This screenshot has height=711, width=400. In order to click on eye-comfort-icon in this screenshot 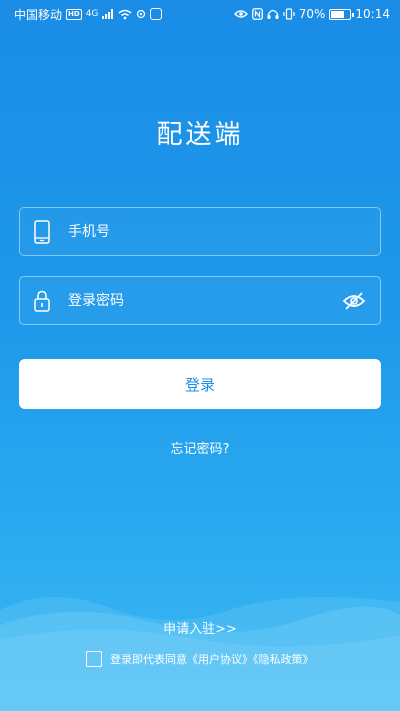, I will do `click(240, 14)`.